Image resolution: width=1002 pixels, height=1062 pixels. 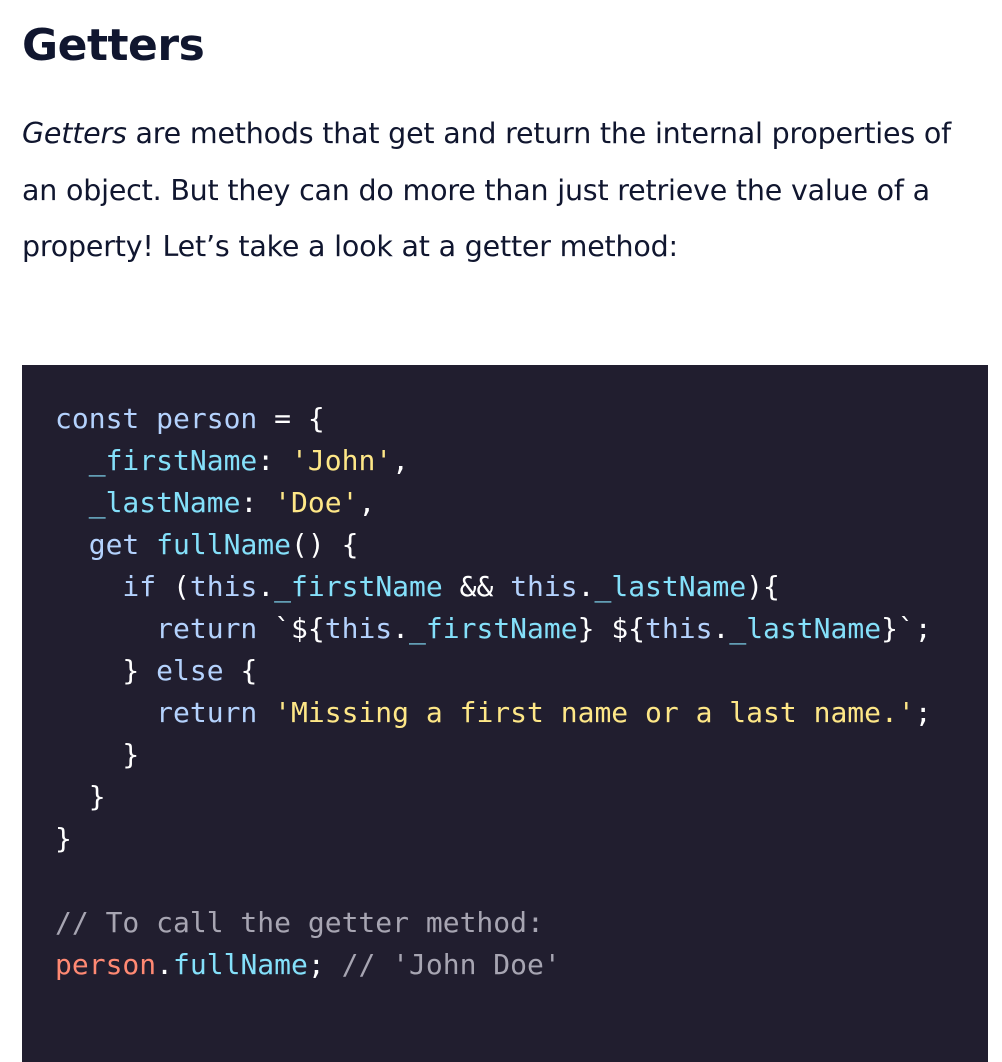 What do you see at coordinates (325, 544) in the screenshot?
I see `code-token: () {` at bounding box center [325, 544].